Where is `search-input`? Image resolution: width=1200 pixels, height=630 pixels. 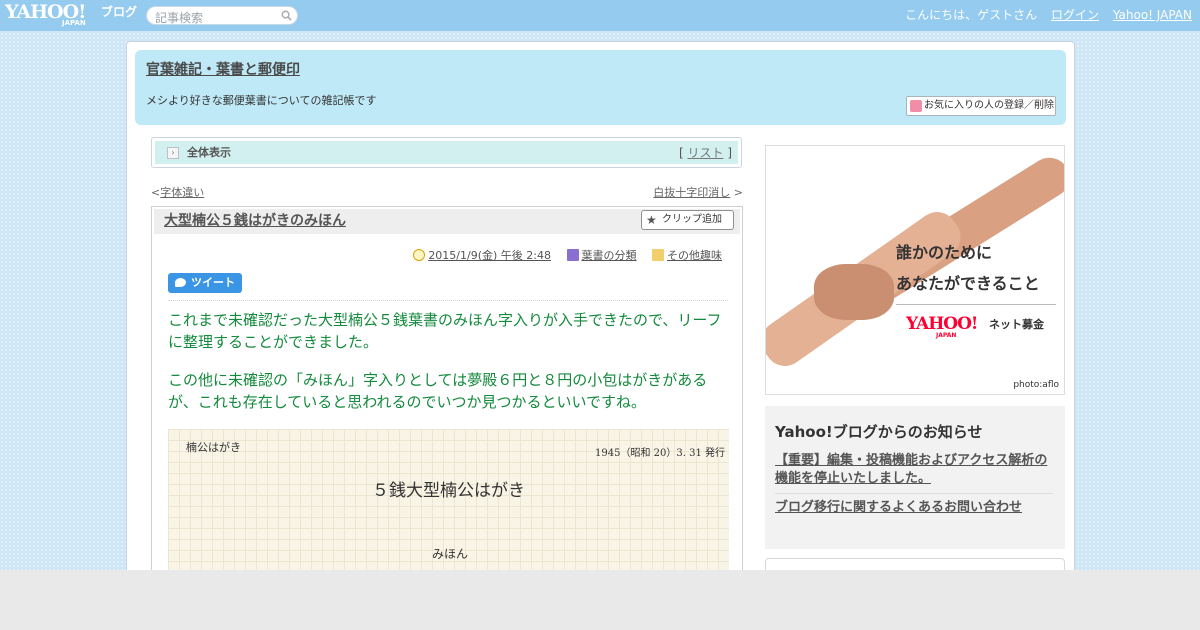
search-input is located at coordinates (217, 18).